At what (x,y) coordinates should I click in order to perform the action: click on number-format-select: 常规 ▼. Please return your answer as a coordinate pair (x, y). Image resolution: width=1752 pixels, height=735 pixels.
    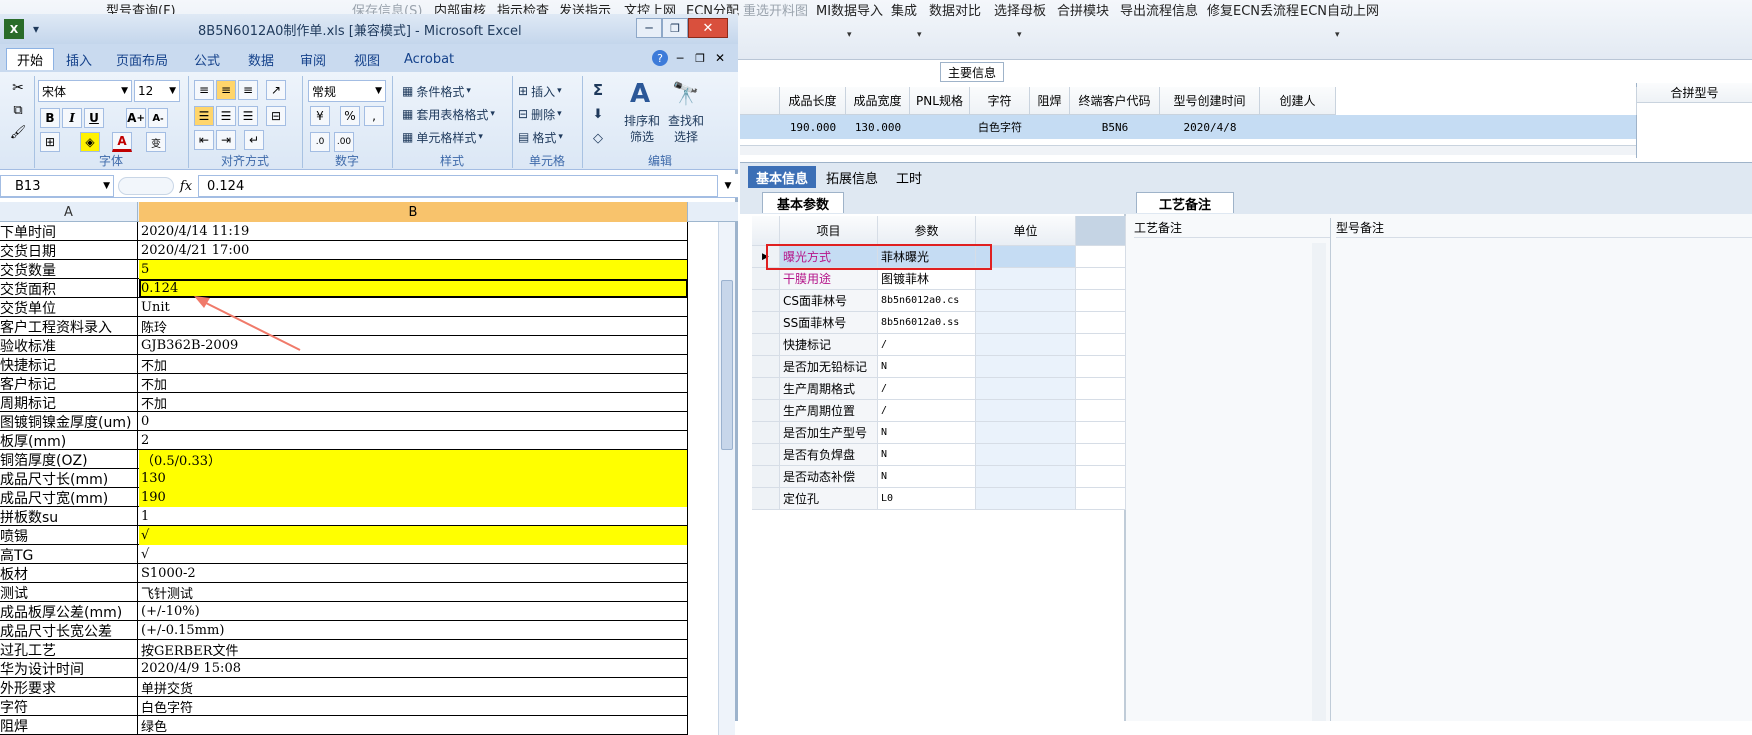
    Looking at the image, I should click on (347, 91).